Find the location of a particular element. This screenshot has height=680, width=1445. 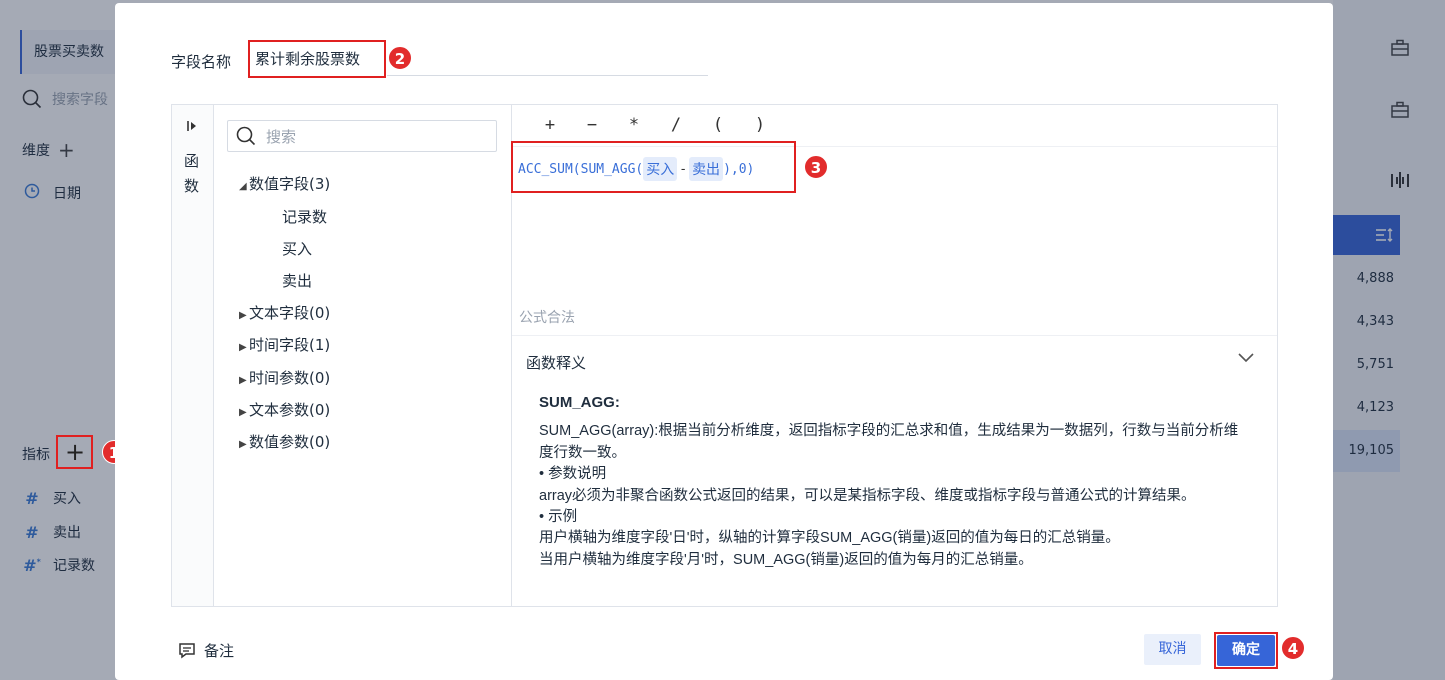

add-metric-button: + is located at coordinates (74, 452).